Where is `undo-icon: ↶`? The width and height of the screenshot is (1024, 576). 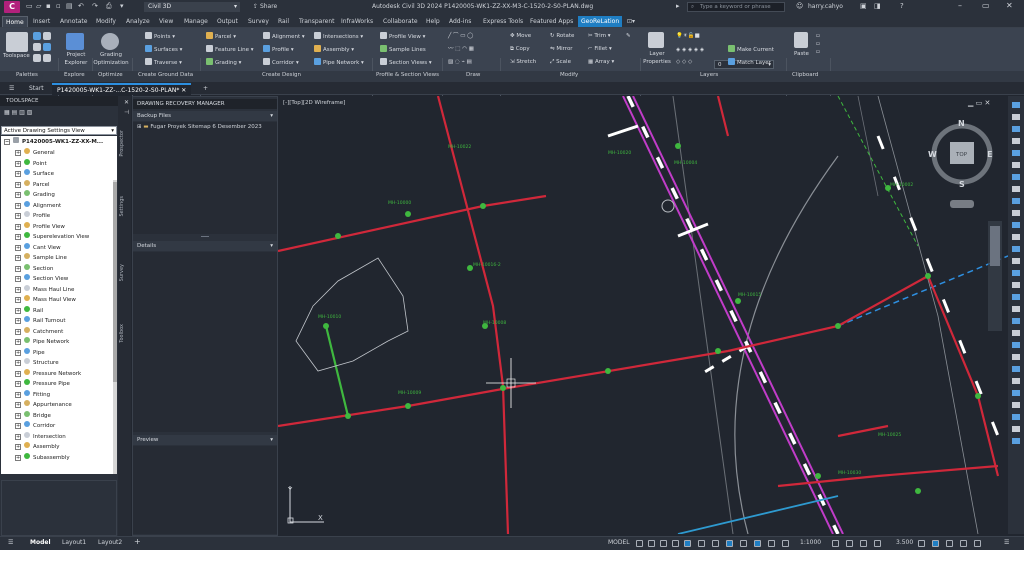
undo-icon: ↶ is located at coordinates (81, 6).